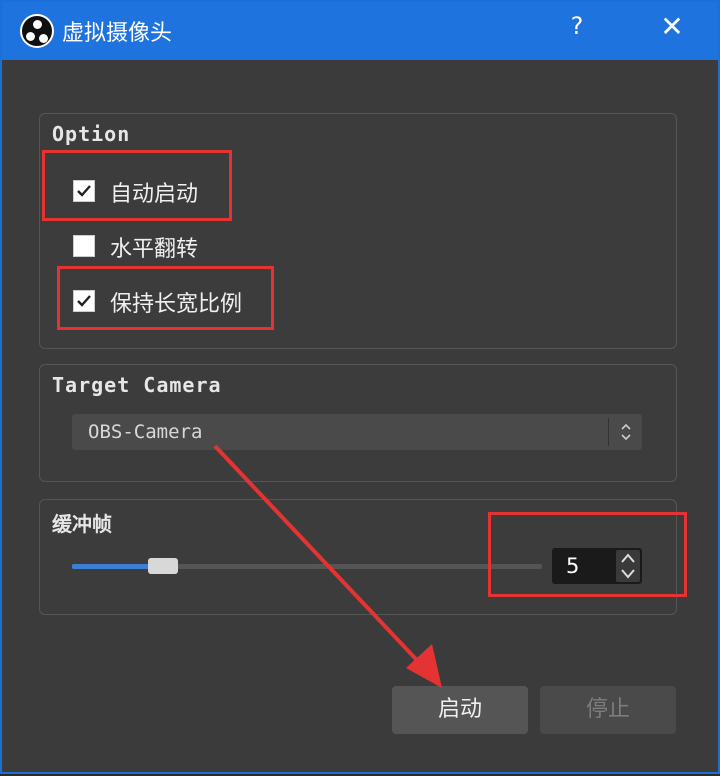  I want to click on start-button: 启动, so click(460, 710).